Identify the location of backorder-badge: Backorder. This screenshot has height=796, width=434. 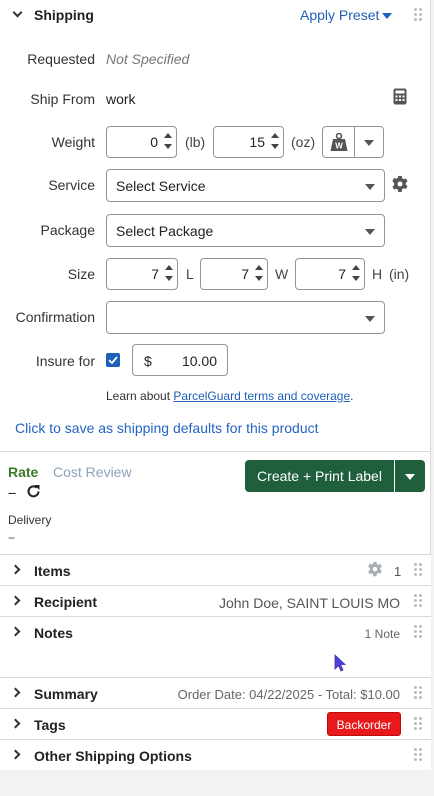
(364, 724).